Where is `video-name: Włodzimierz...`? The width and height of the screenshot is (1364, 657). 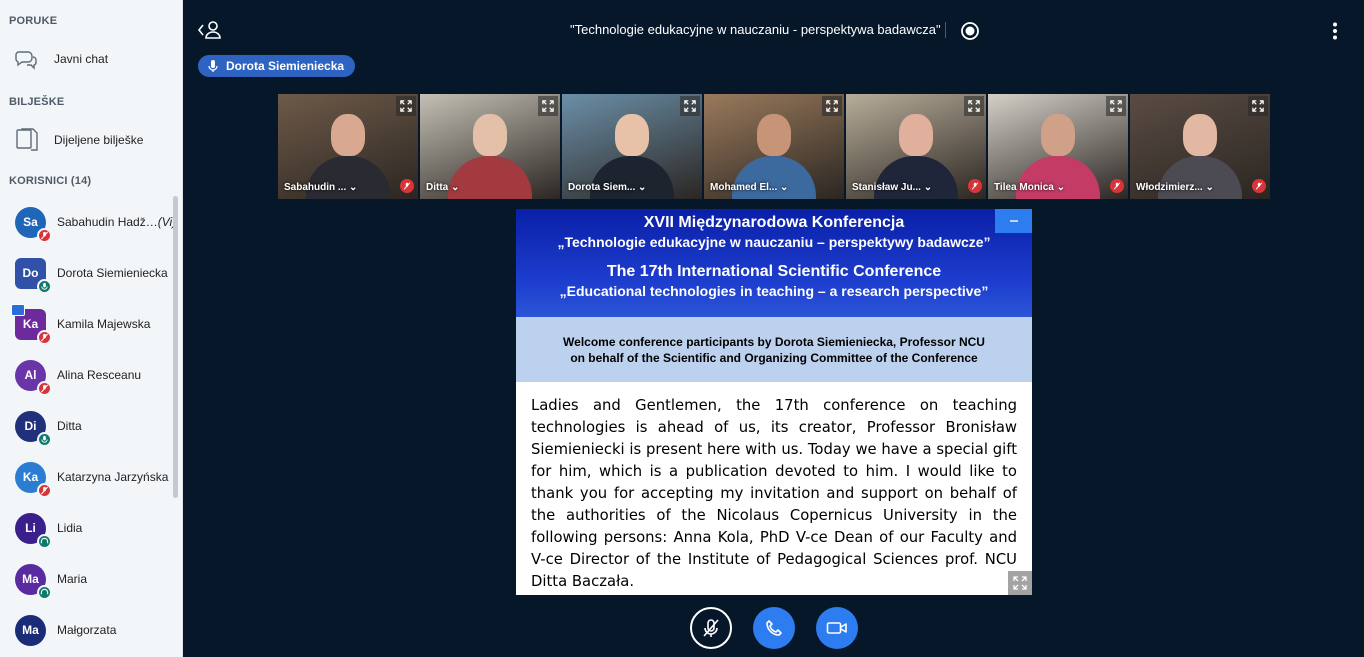
video-name: Włodzimierz... is located at coordinates (1169, 187).